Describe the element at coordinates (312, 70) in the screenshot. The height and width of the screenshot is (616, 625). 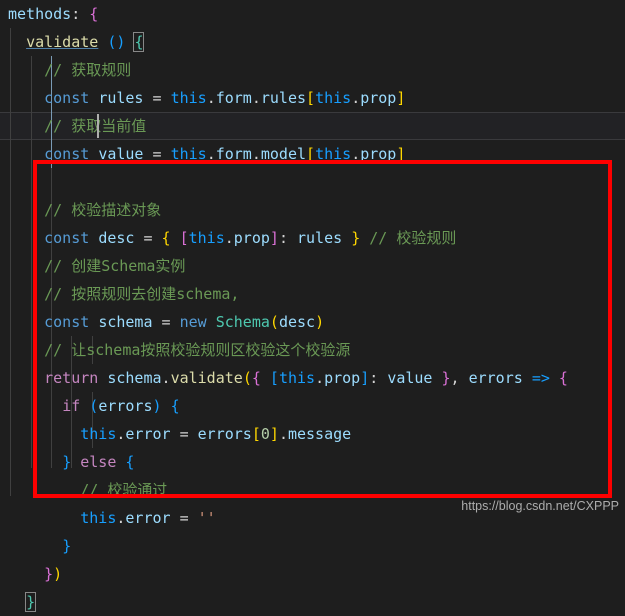
I see `code-line-3: // 获取规则` at that location.